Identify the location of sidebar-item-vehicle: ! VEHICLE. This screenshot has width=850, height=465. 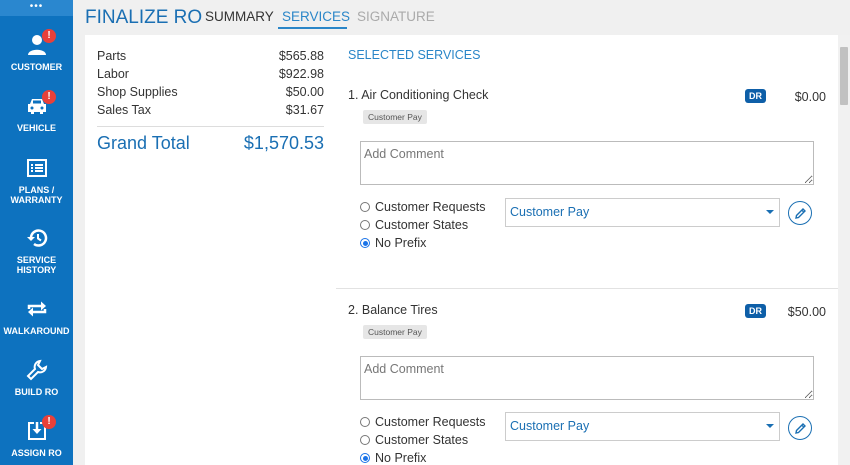
(36, 111).